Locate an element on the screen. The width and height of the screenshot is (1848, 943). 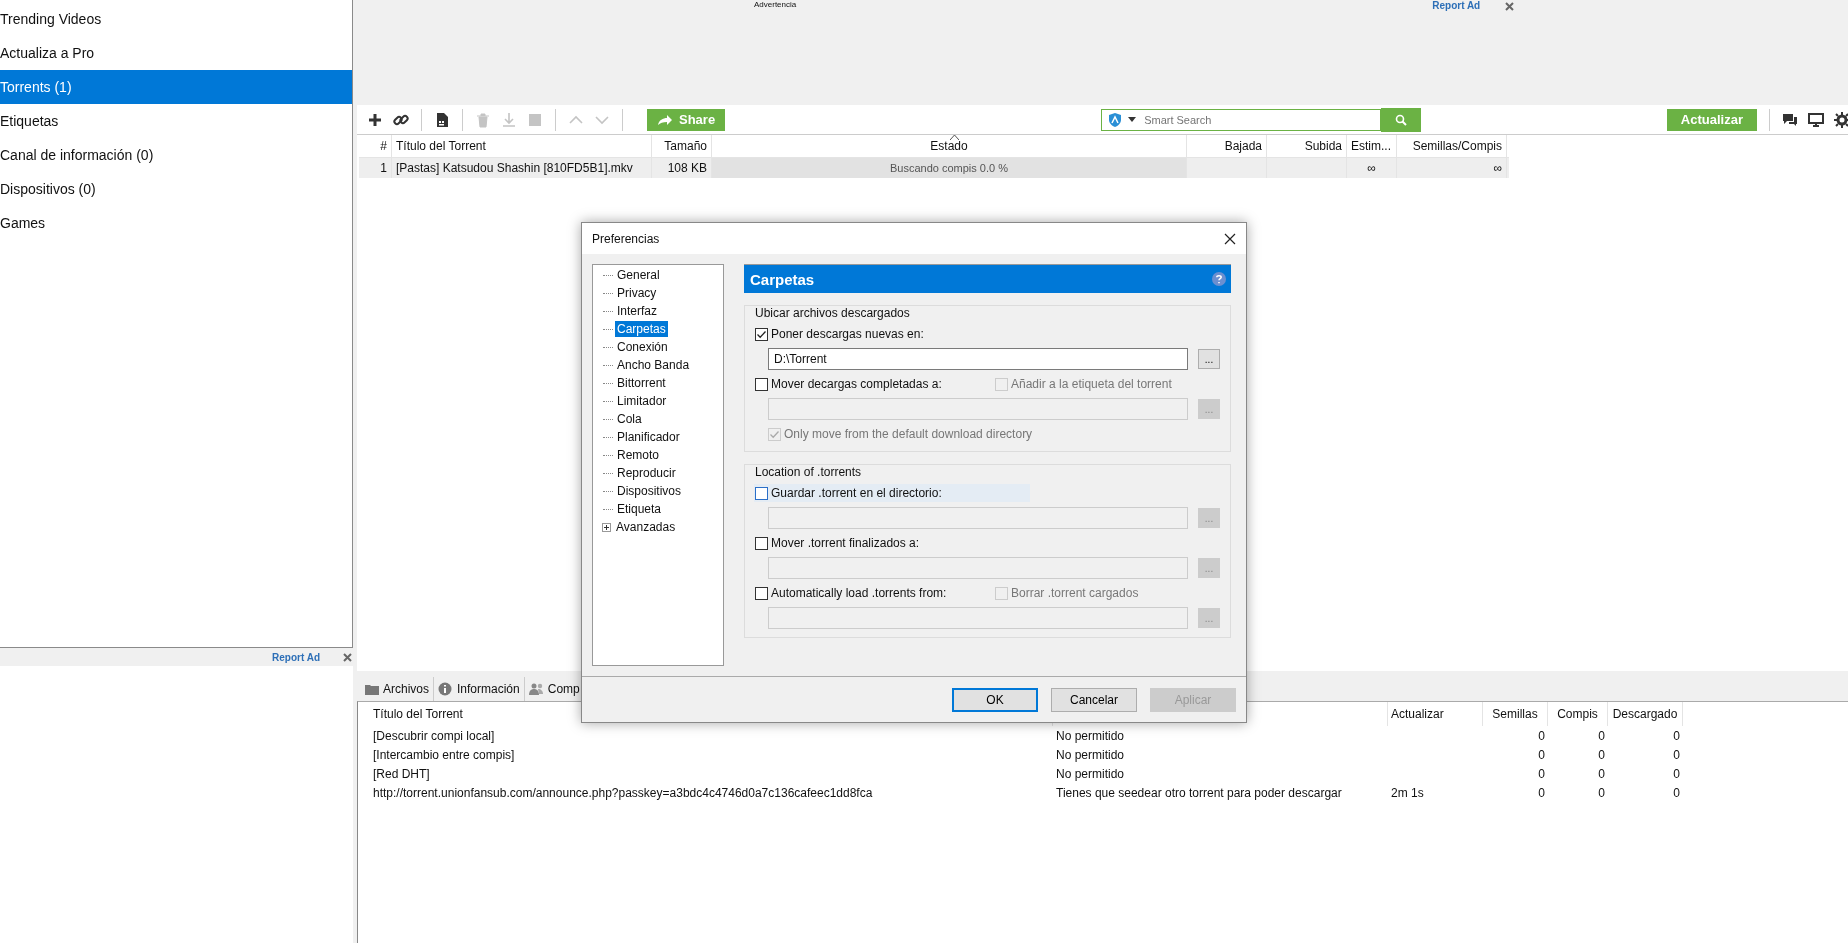
sidebar-item: Dispositivos (0) is located at coordinates (176, 189).